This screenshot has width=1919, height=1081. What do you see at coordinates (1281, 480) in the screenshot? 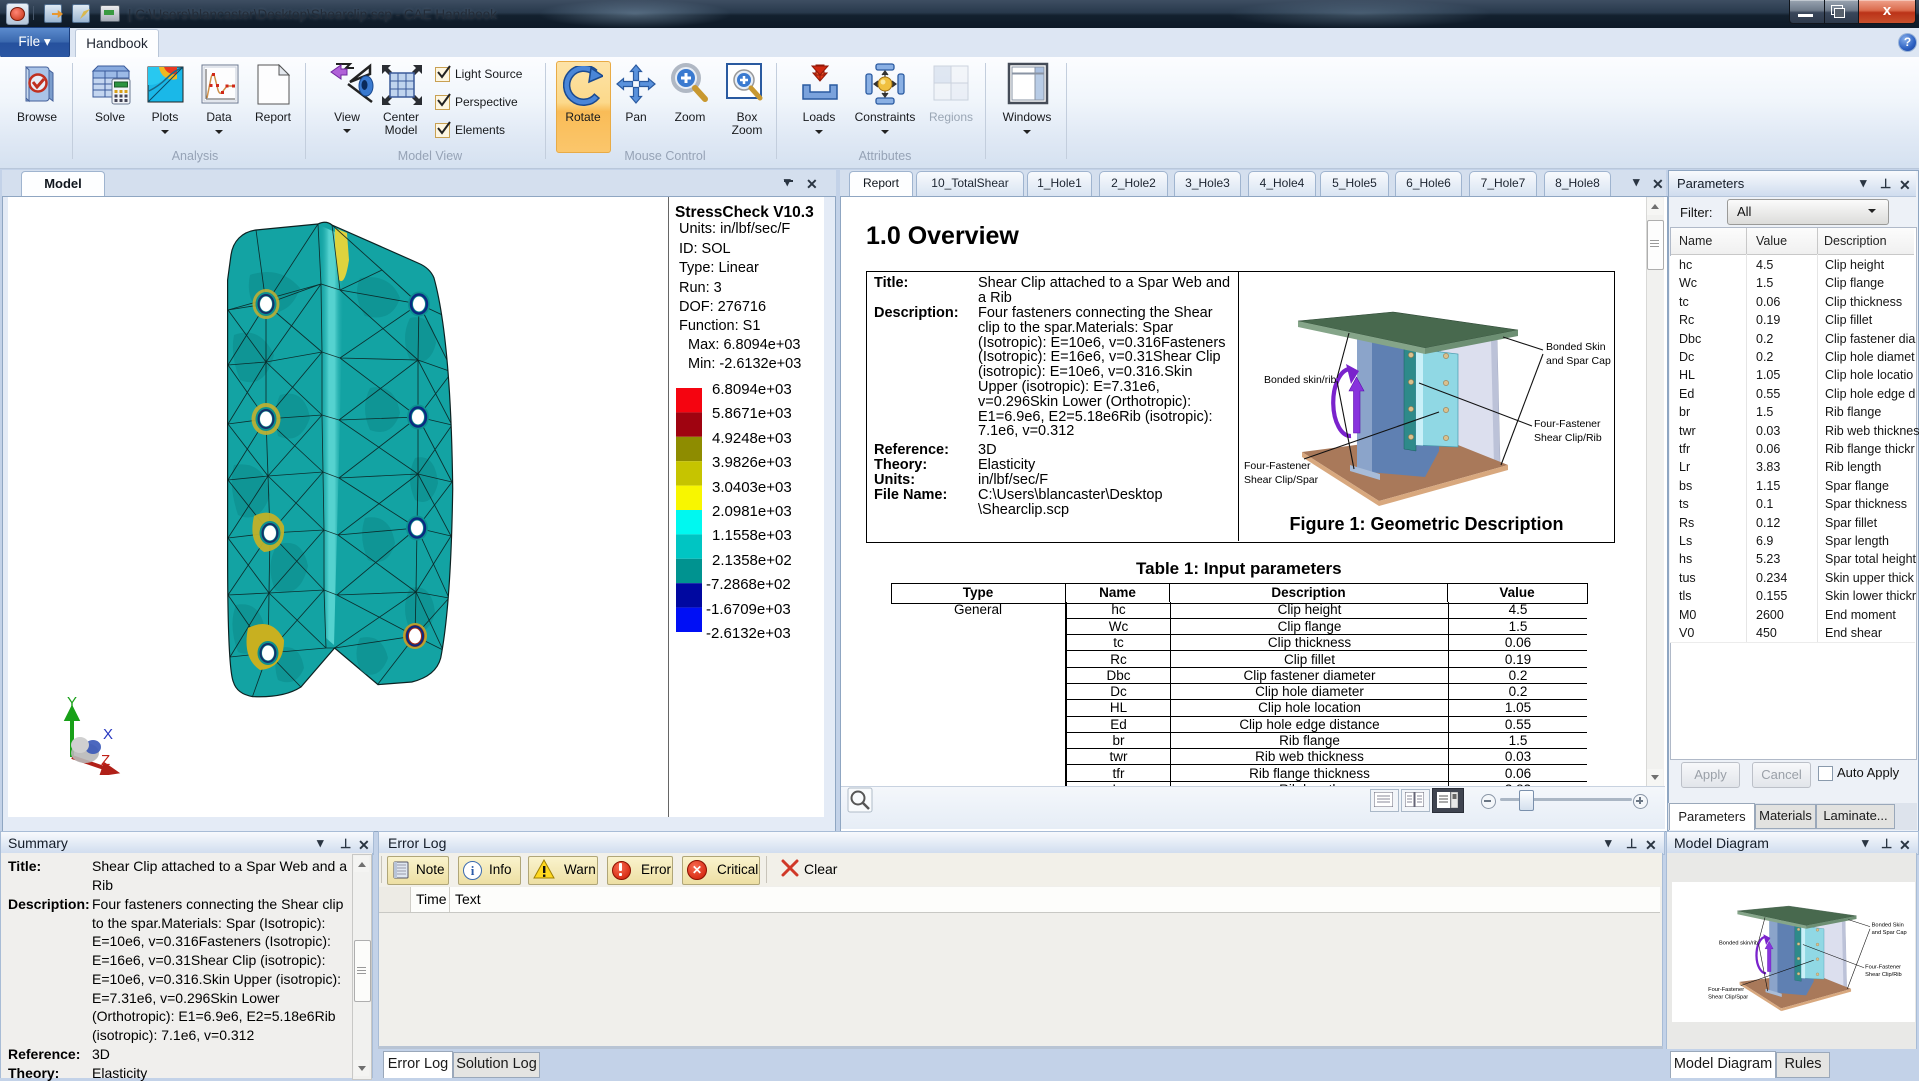
I see `svg-text: Shear Clip/Spar` at bounding box center [1281, 480].